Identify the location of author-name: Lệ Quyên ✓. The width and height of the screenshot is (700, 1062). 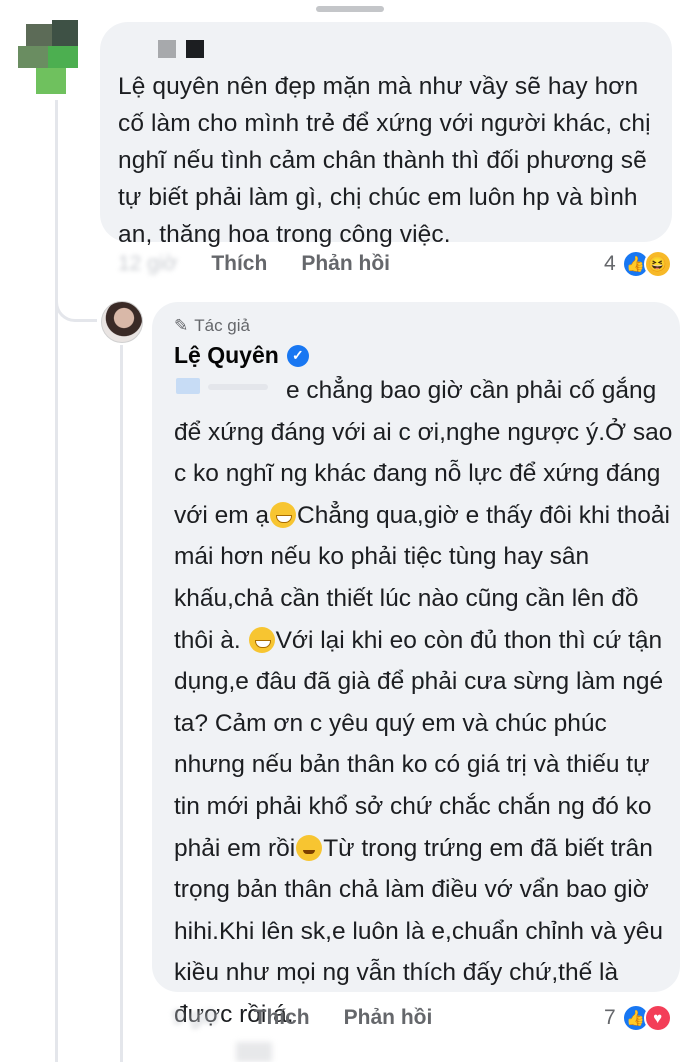
(241, 355).